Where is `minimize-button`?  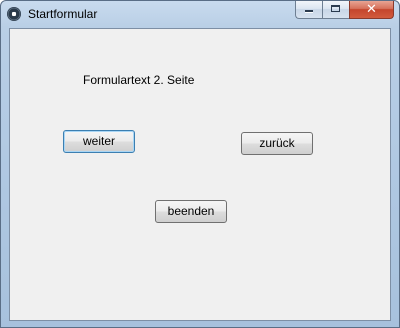 minimize-button is located at coordinates (308, 10).